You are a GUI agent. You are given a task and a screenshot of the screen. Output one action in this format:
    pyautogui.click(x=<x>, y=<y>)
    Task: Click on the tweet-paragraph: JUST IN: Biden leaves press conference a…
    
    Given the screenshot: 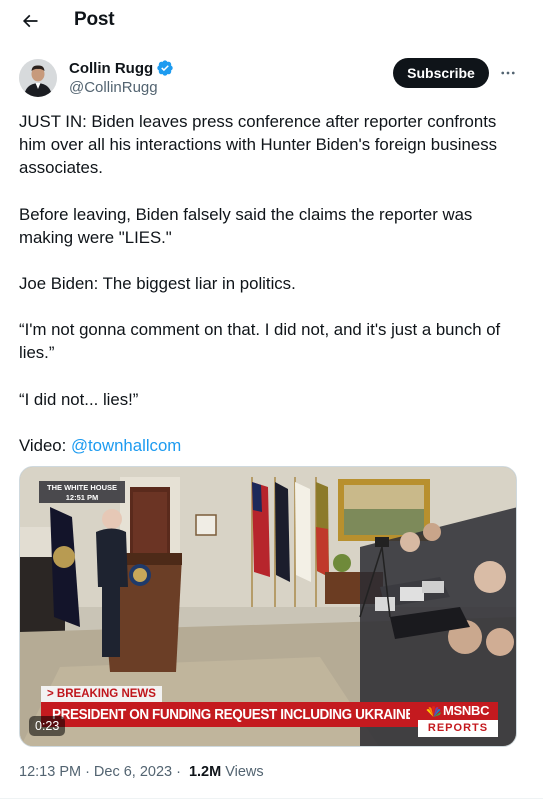 What is the action you would take?
    pyautogui.click(x=258, y=145)
    